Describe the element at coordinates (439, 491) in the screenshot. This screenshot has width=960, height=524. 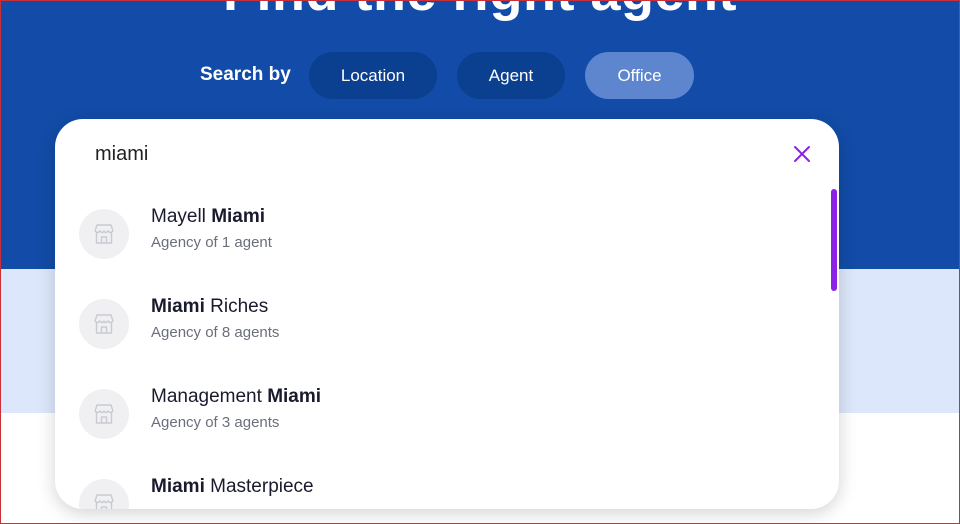
I see `list-item: Miami Masterpiece` at that location.